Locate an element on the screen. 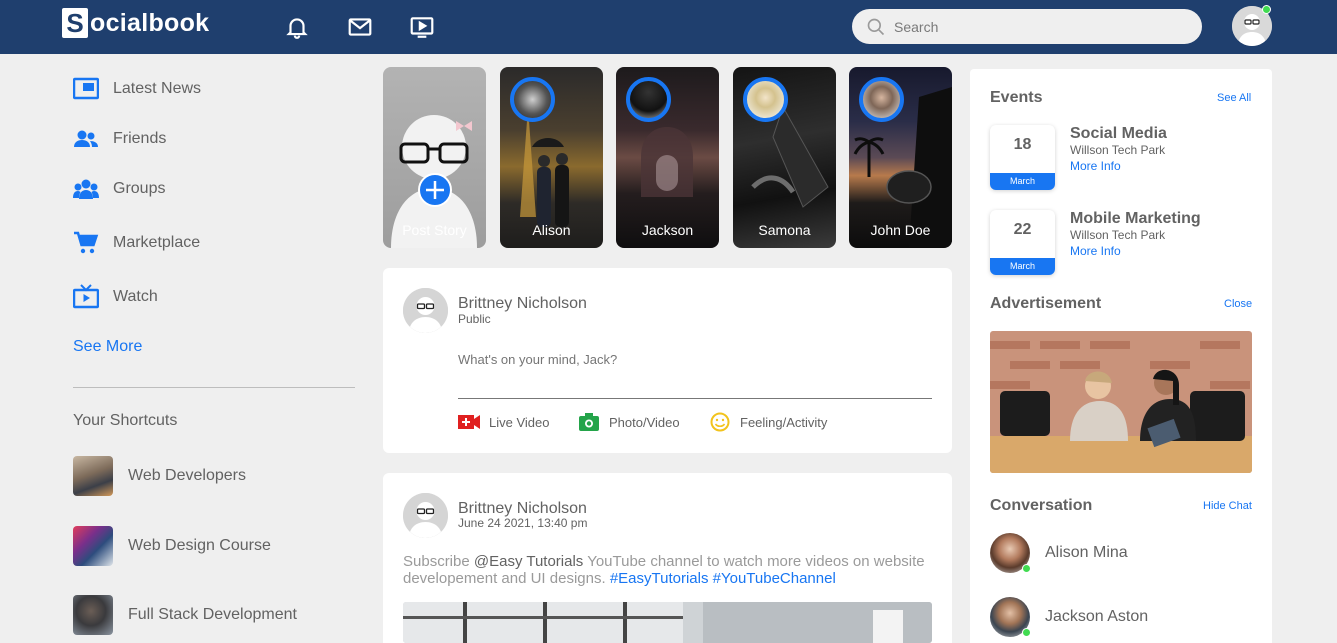 The image size is (1337, 643). feeling-activity-button: Feeling/Activity is located at coordinates (768, 422).